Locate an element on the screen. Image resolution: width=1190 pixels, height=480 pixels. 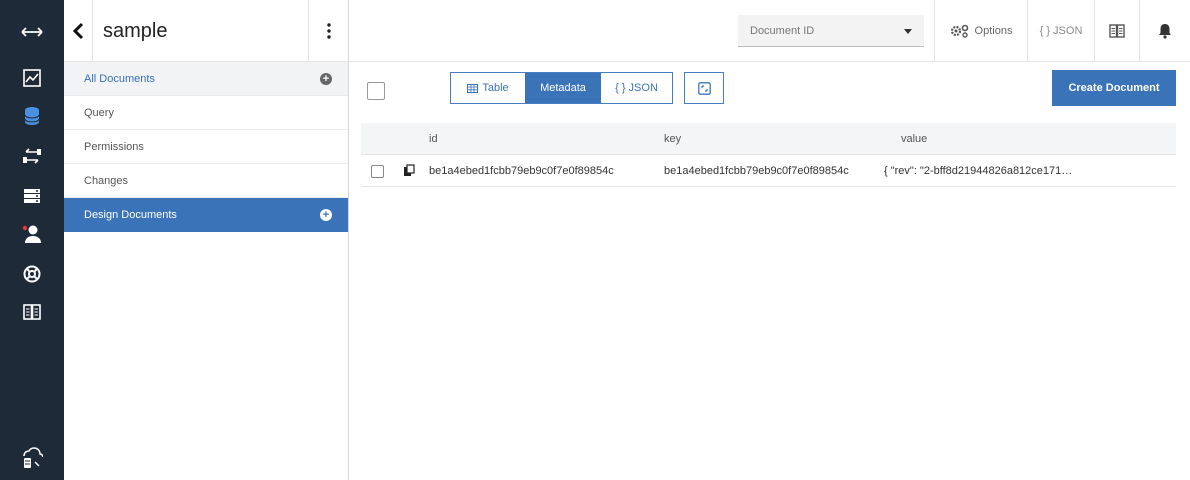
book-icon is located at coordinates (1117, 31).